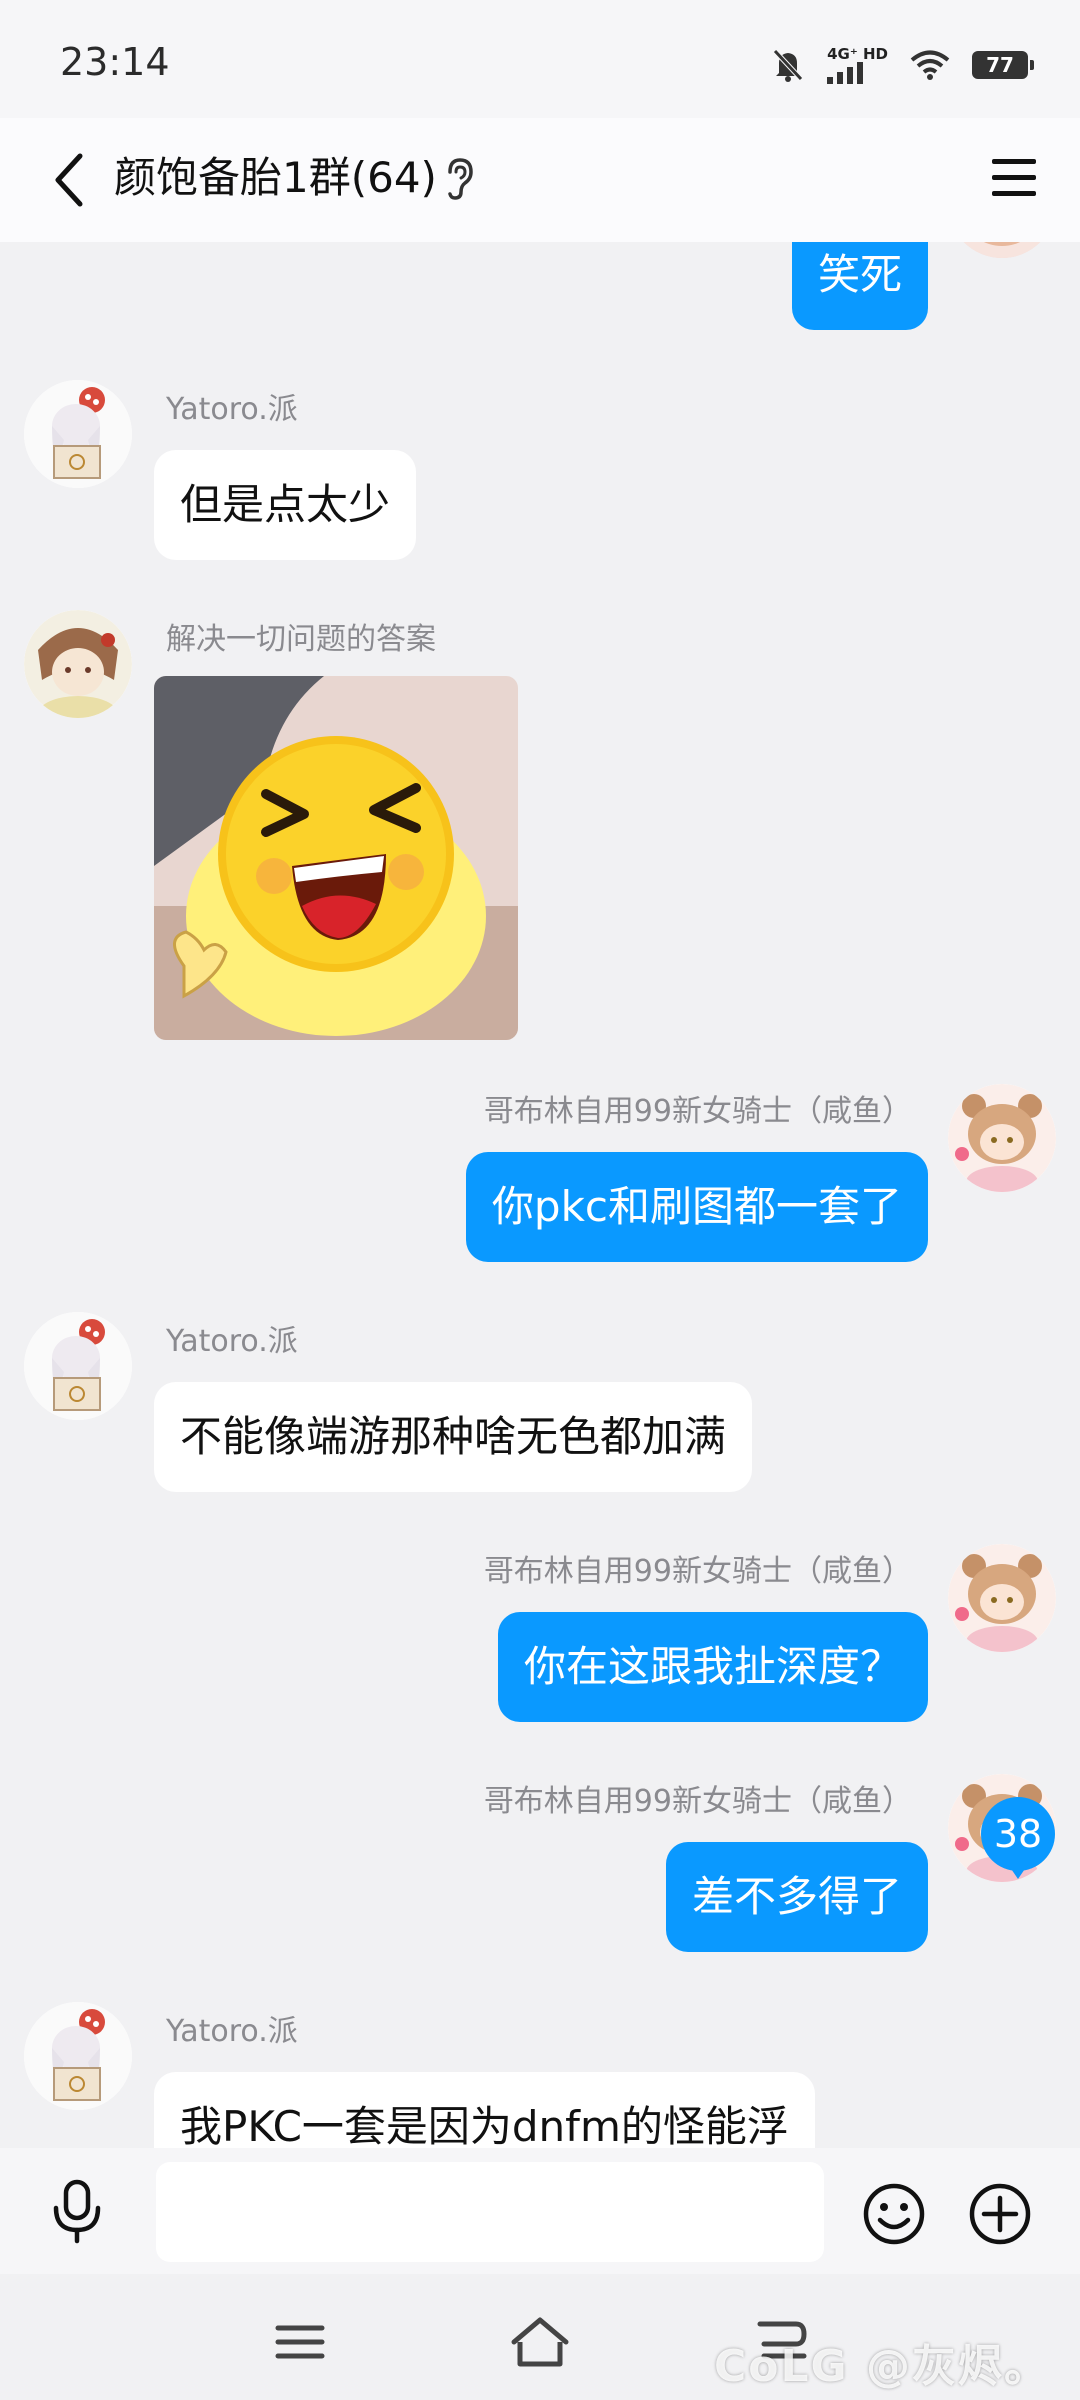 Image resolution: width=1080 pixels, height=2400 pixels. I want to click on message-bubble-incoming: 不能像端游那种啥无色都加满, so click(453, 1437).